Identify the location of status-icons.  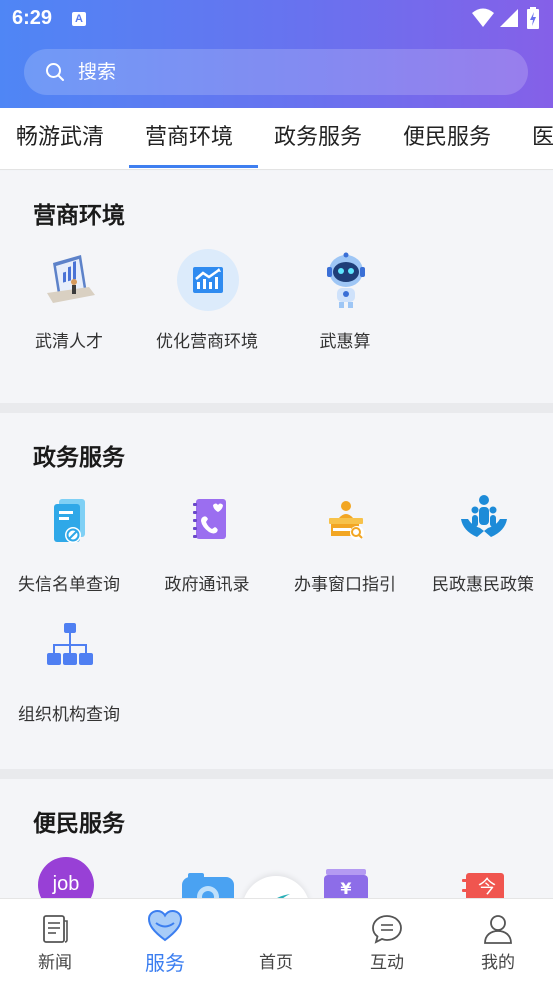
(507, 18).